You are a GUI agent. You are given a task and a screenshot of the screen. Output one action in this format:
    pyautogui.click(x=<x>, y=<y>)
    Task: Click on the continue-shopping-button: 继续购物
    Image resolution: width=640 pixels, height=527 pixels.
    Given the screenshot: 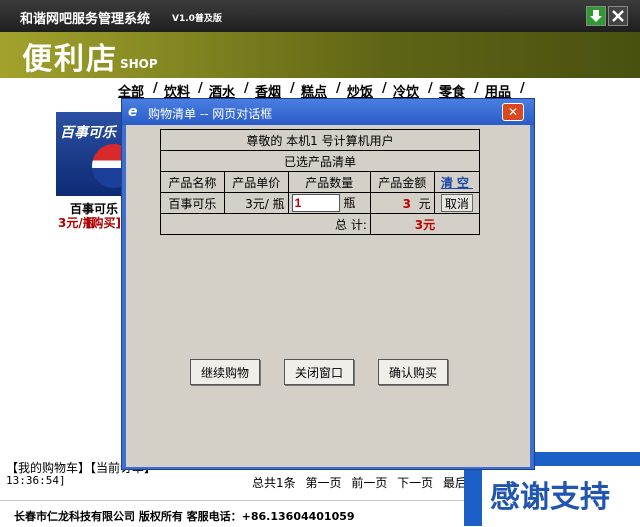 What is the action you would take?
    pyautogui.click(x=225, y=372)
    